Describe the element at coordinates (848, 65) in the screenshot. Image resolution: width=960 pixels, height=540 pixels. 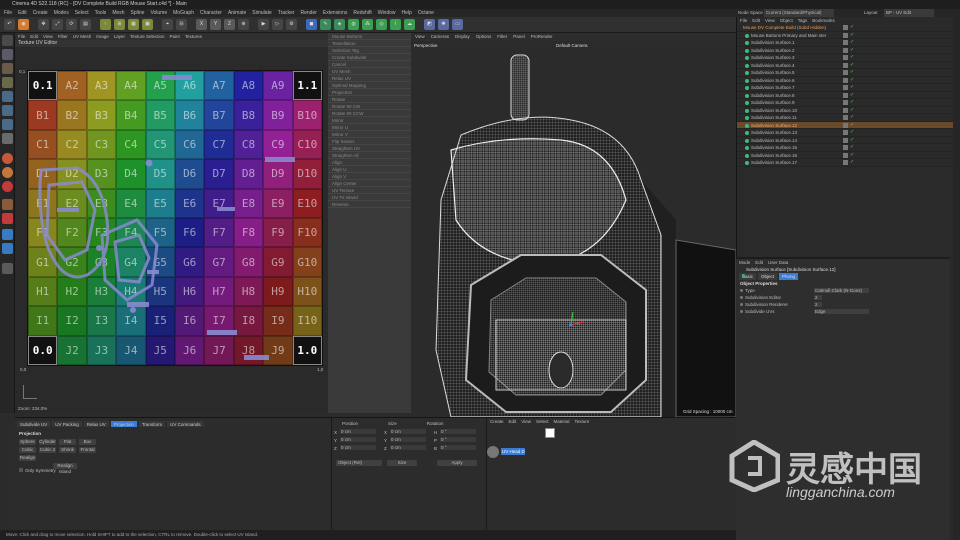
I see `object-row: Subdivision Surface.4 ✓` at that location.